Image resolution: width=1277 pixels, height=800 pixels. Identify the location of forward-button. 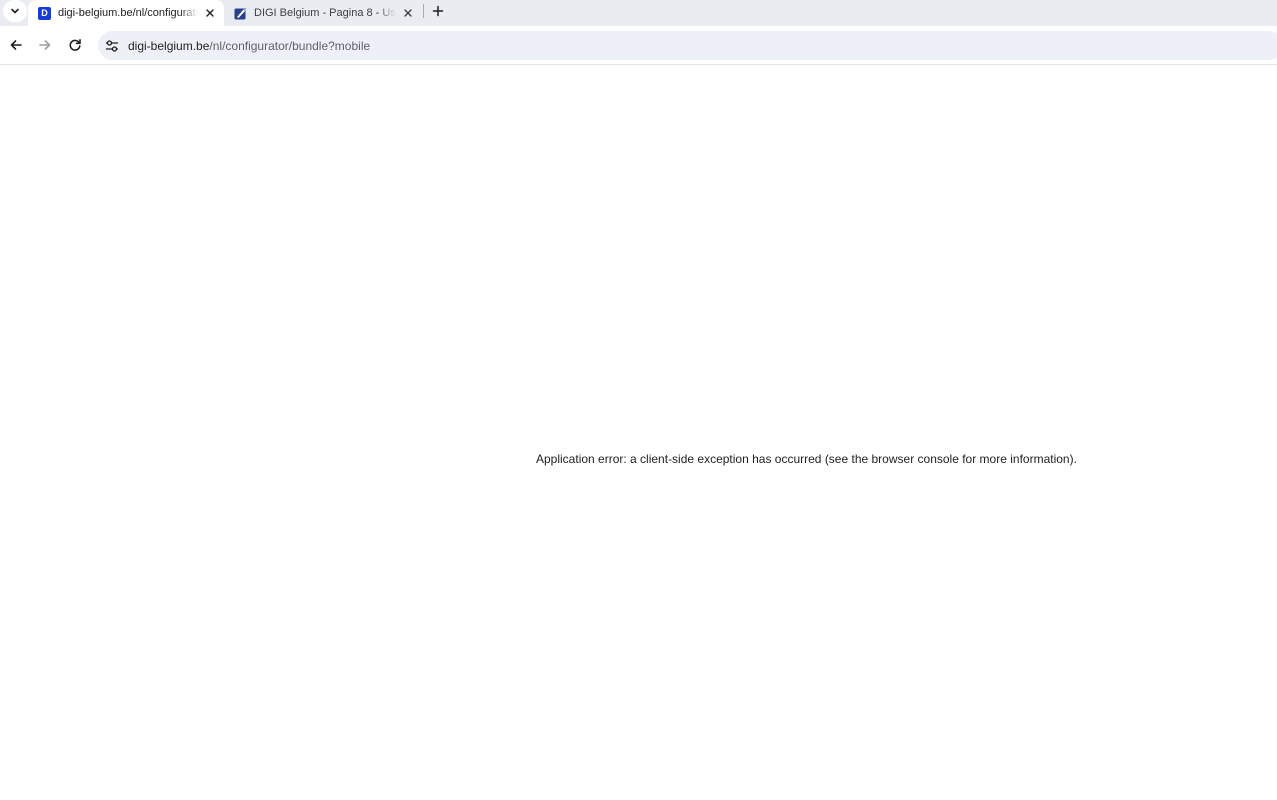
(45, 45).